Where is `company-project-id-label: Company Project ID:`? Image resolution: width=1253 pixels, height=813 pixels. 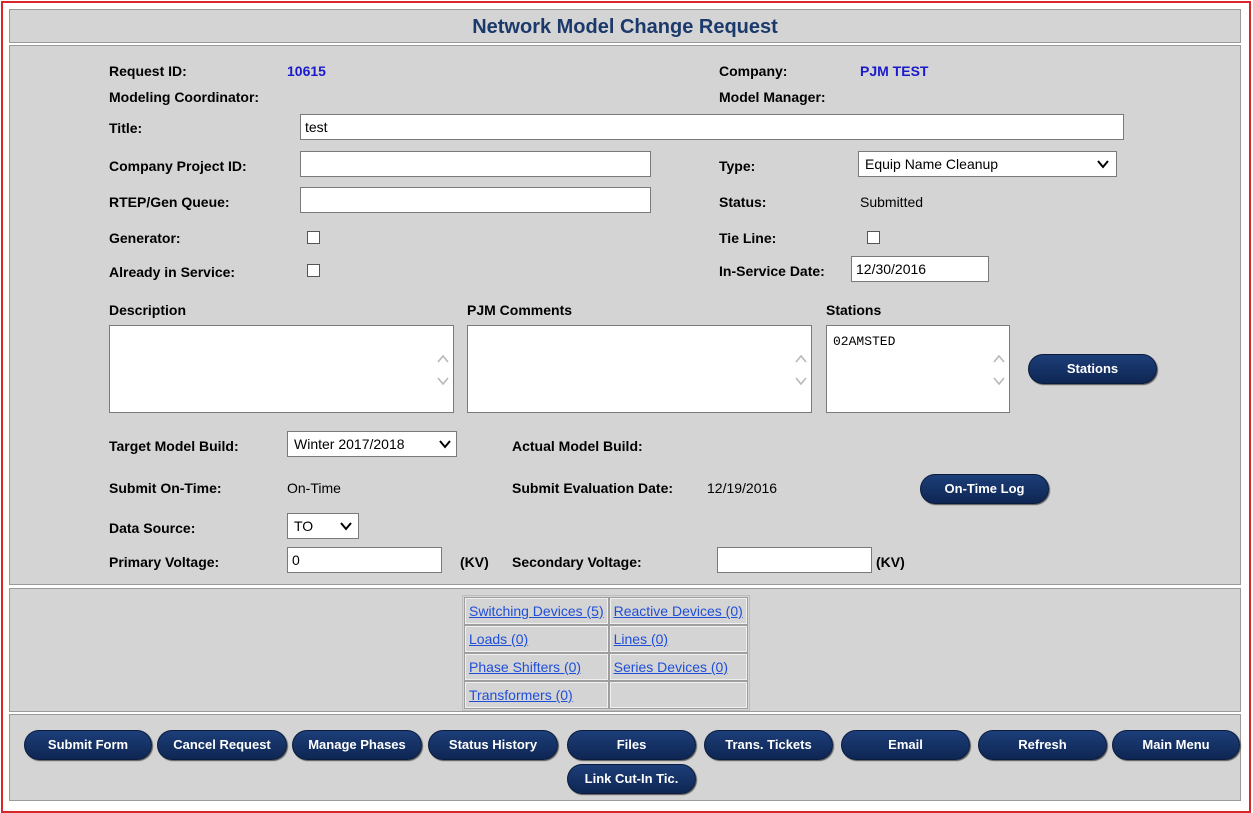
company-project-id-label: Company Project ID: is located at coordinates (178, 166).